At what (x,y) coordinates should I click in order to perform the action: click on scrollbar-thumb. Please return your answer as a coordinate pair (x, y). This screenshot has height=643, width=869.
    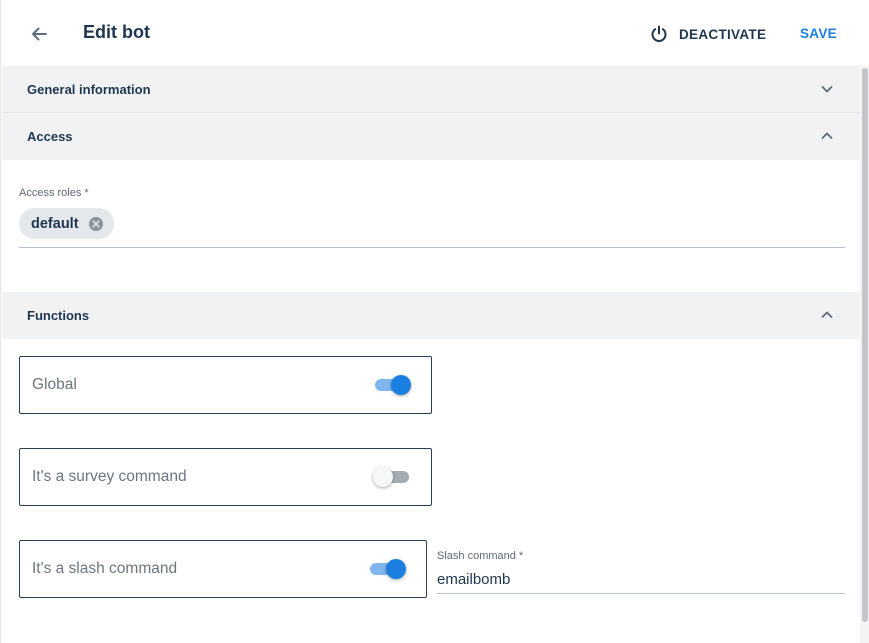
    Looking at the image, I should click on (865, 345).